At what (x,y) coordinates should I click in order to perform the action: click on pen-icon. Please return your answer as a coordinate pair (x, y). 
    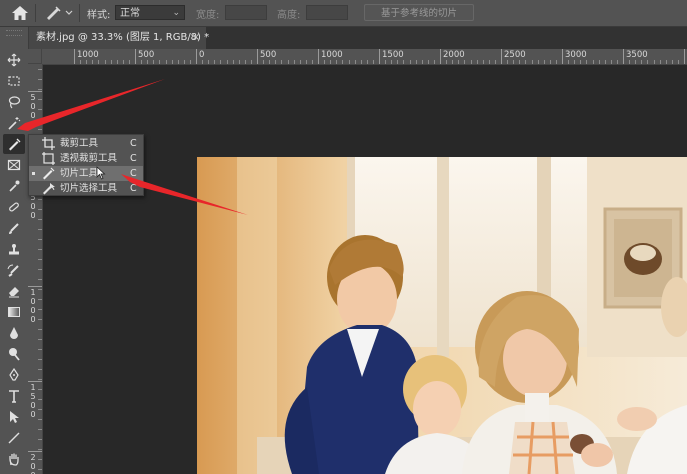
    Looking at the image, I should click on (14, 375).